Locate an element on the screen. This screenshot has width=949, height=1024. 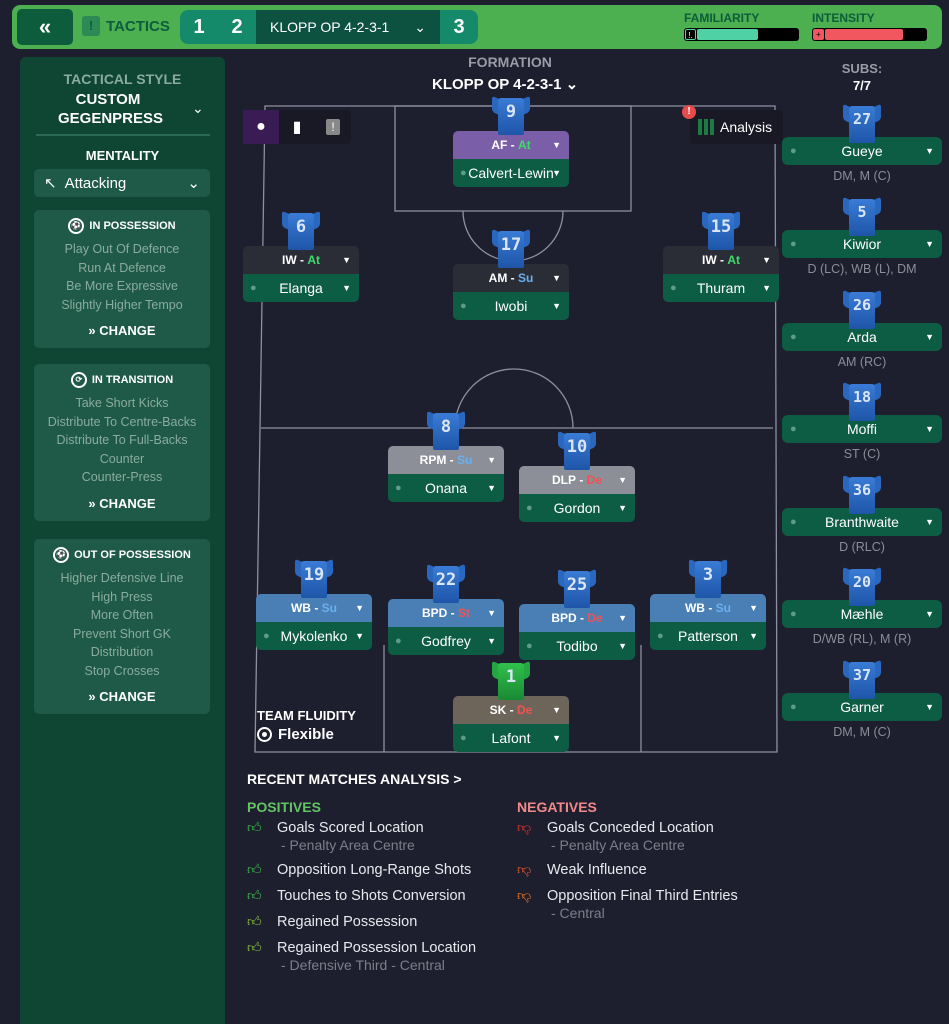
sub-player: 37 ● Garner ▼ DM, M (C) is located at coordinates (862, 699).